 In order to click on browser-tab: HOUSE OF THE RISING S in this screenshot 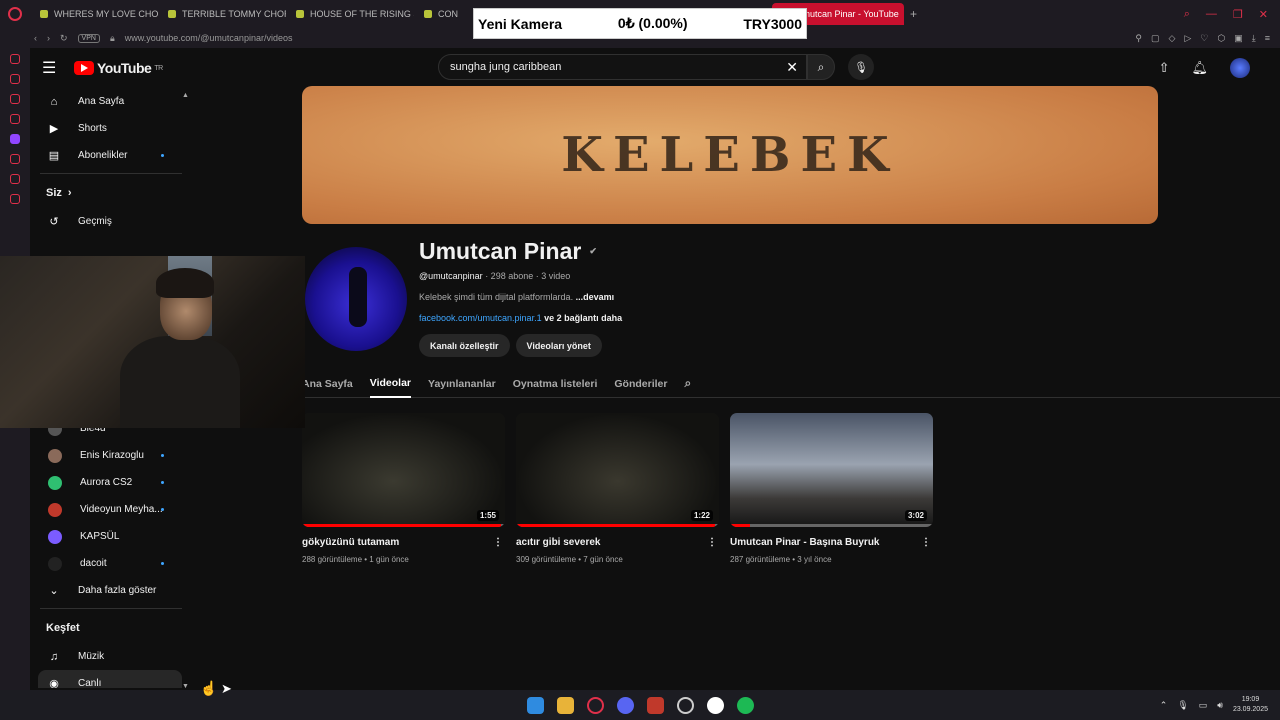, I will do `click(350, 14)`.